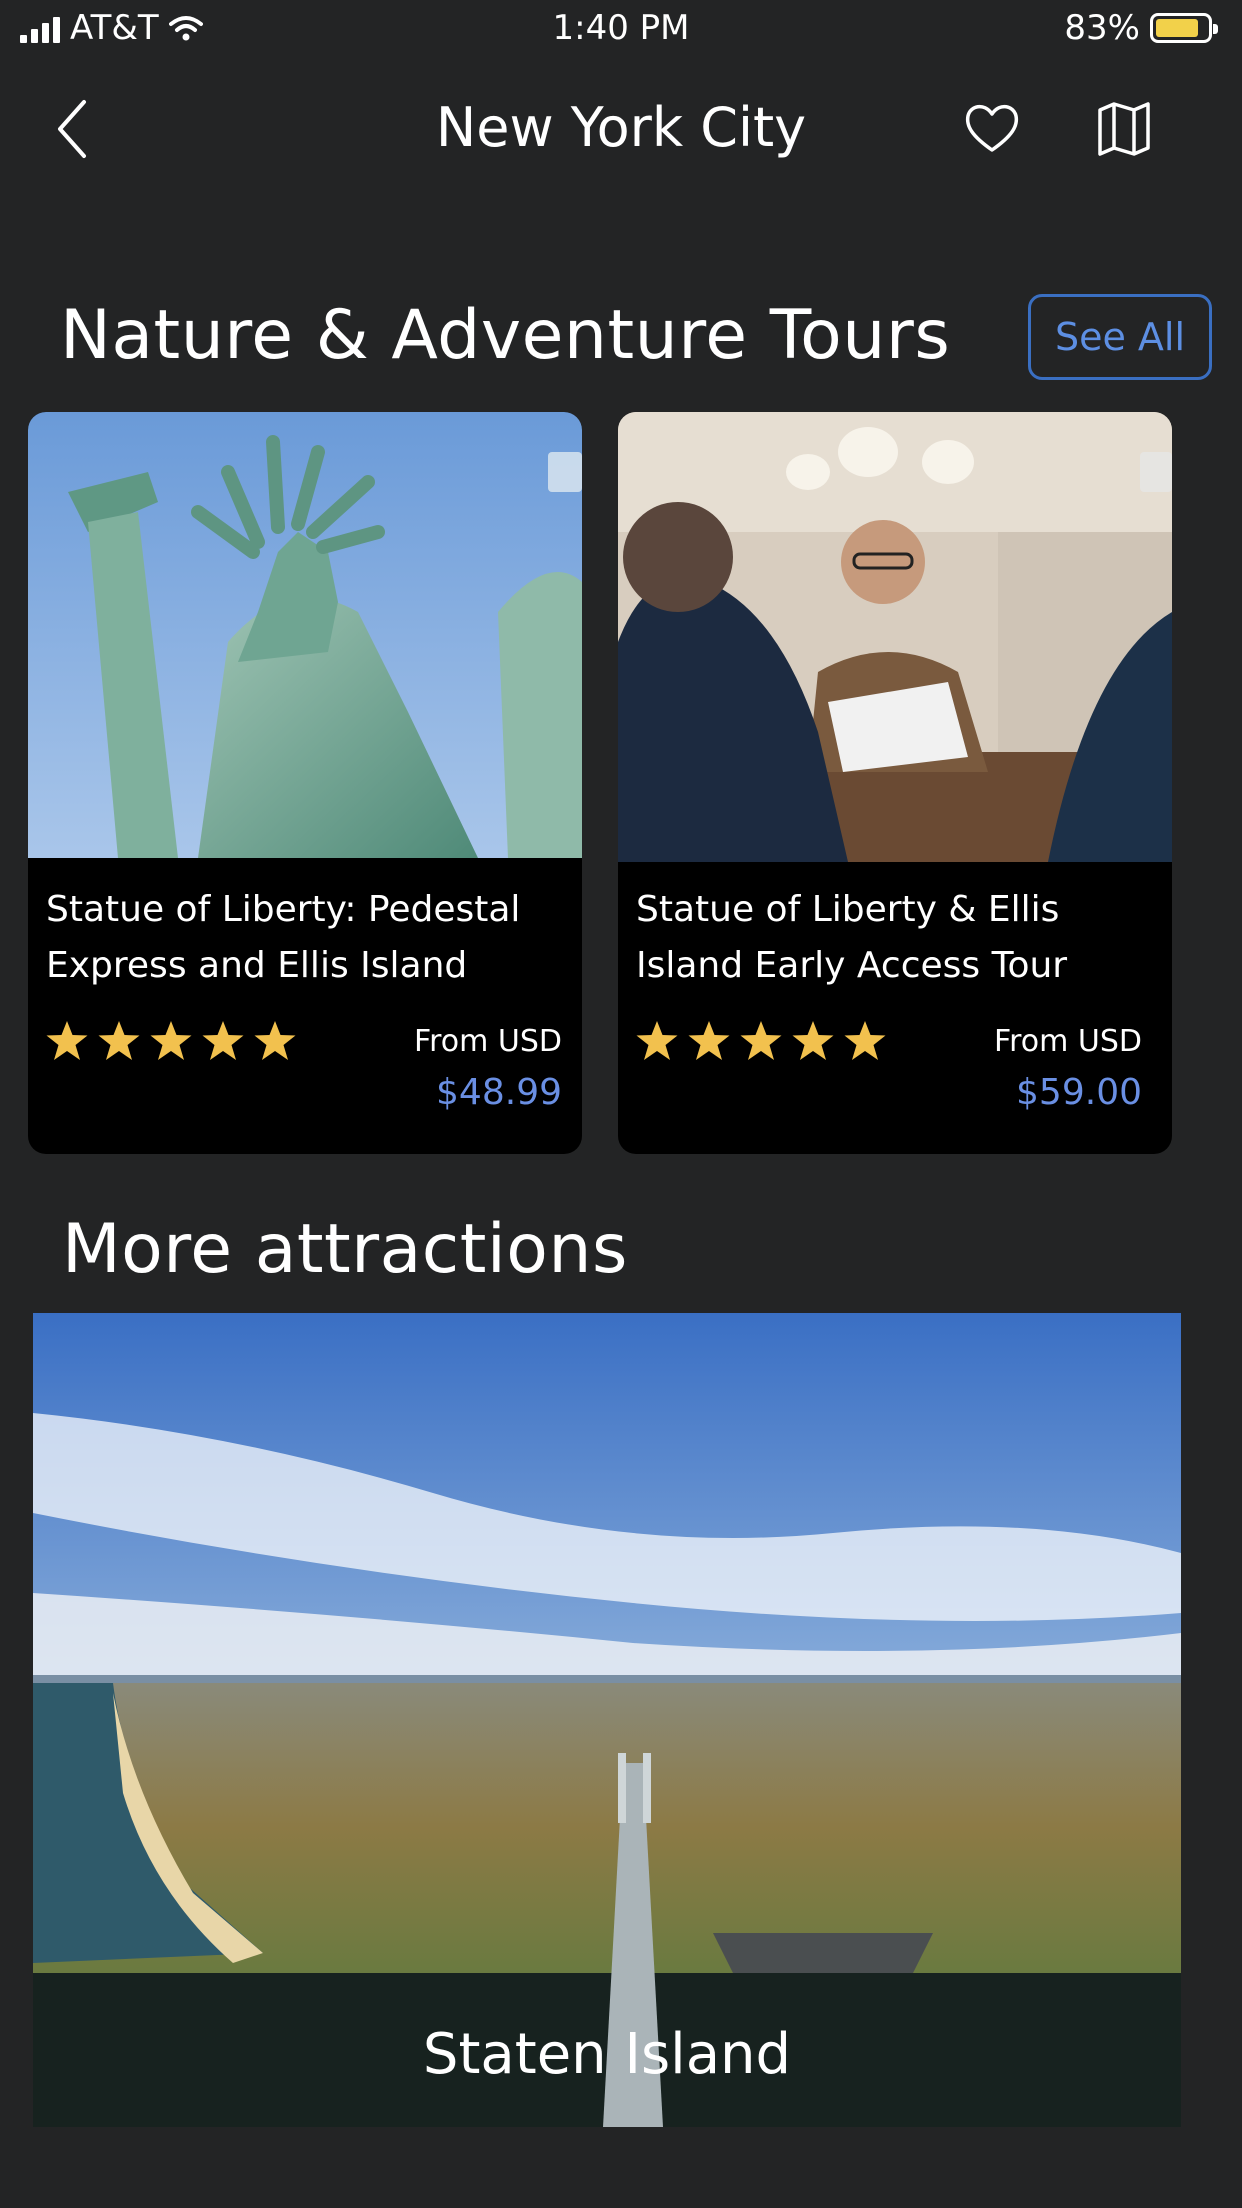 Image resolution: width=1242 pixels, height=2208 pixels. What do you see at coordinates (305, 635) in the screenshot?
I see `statue-of-liberty-image` at bounding box center [305, 635].